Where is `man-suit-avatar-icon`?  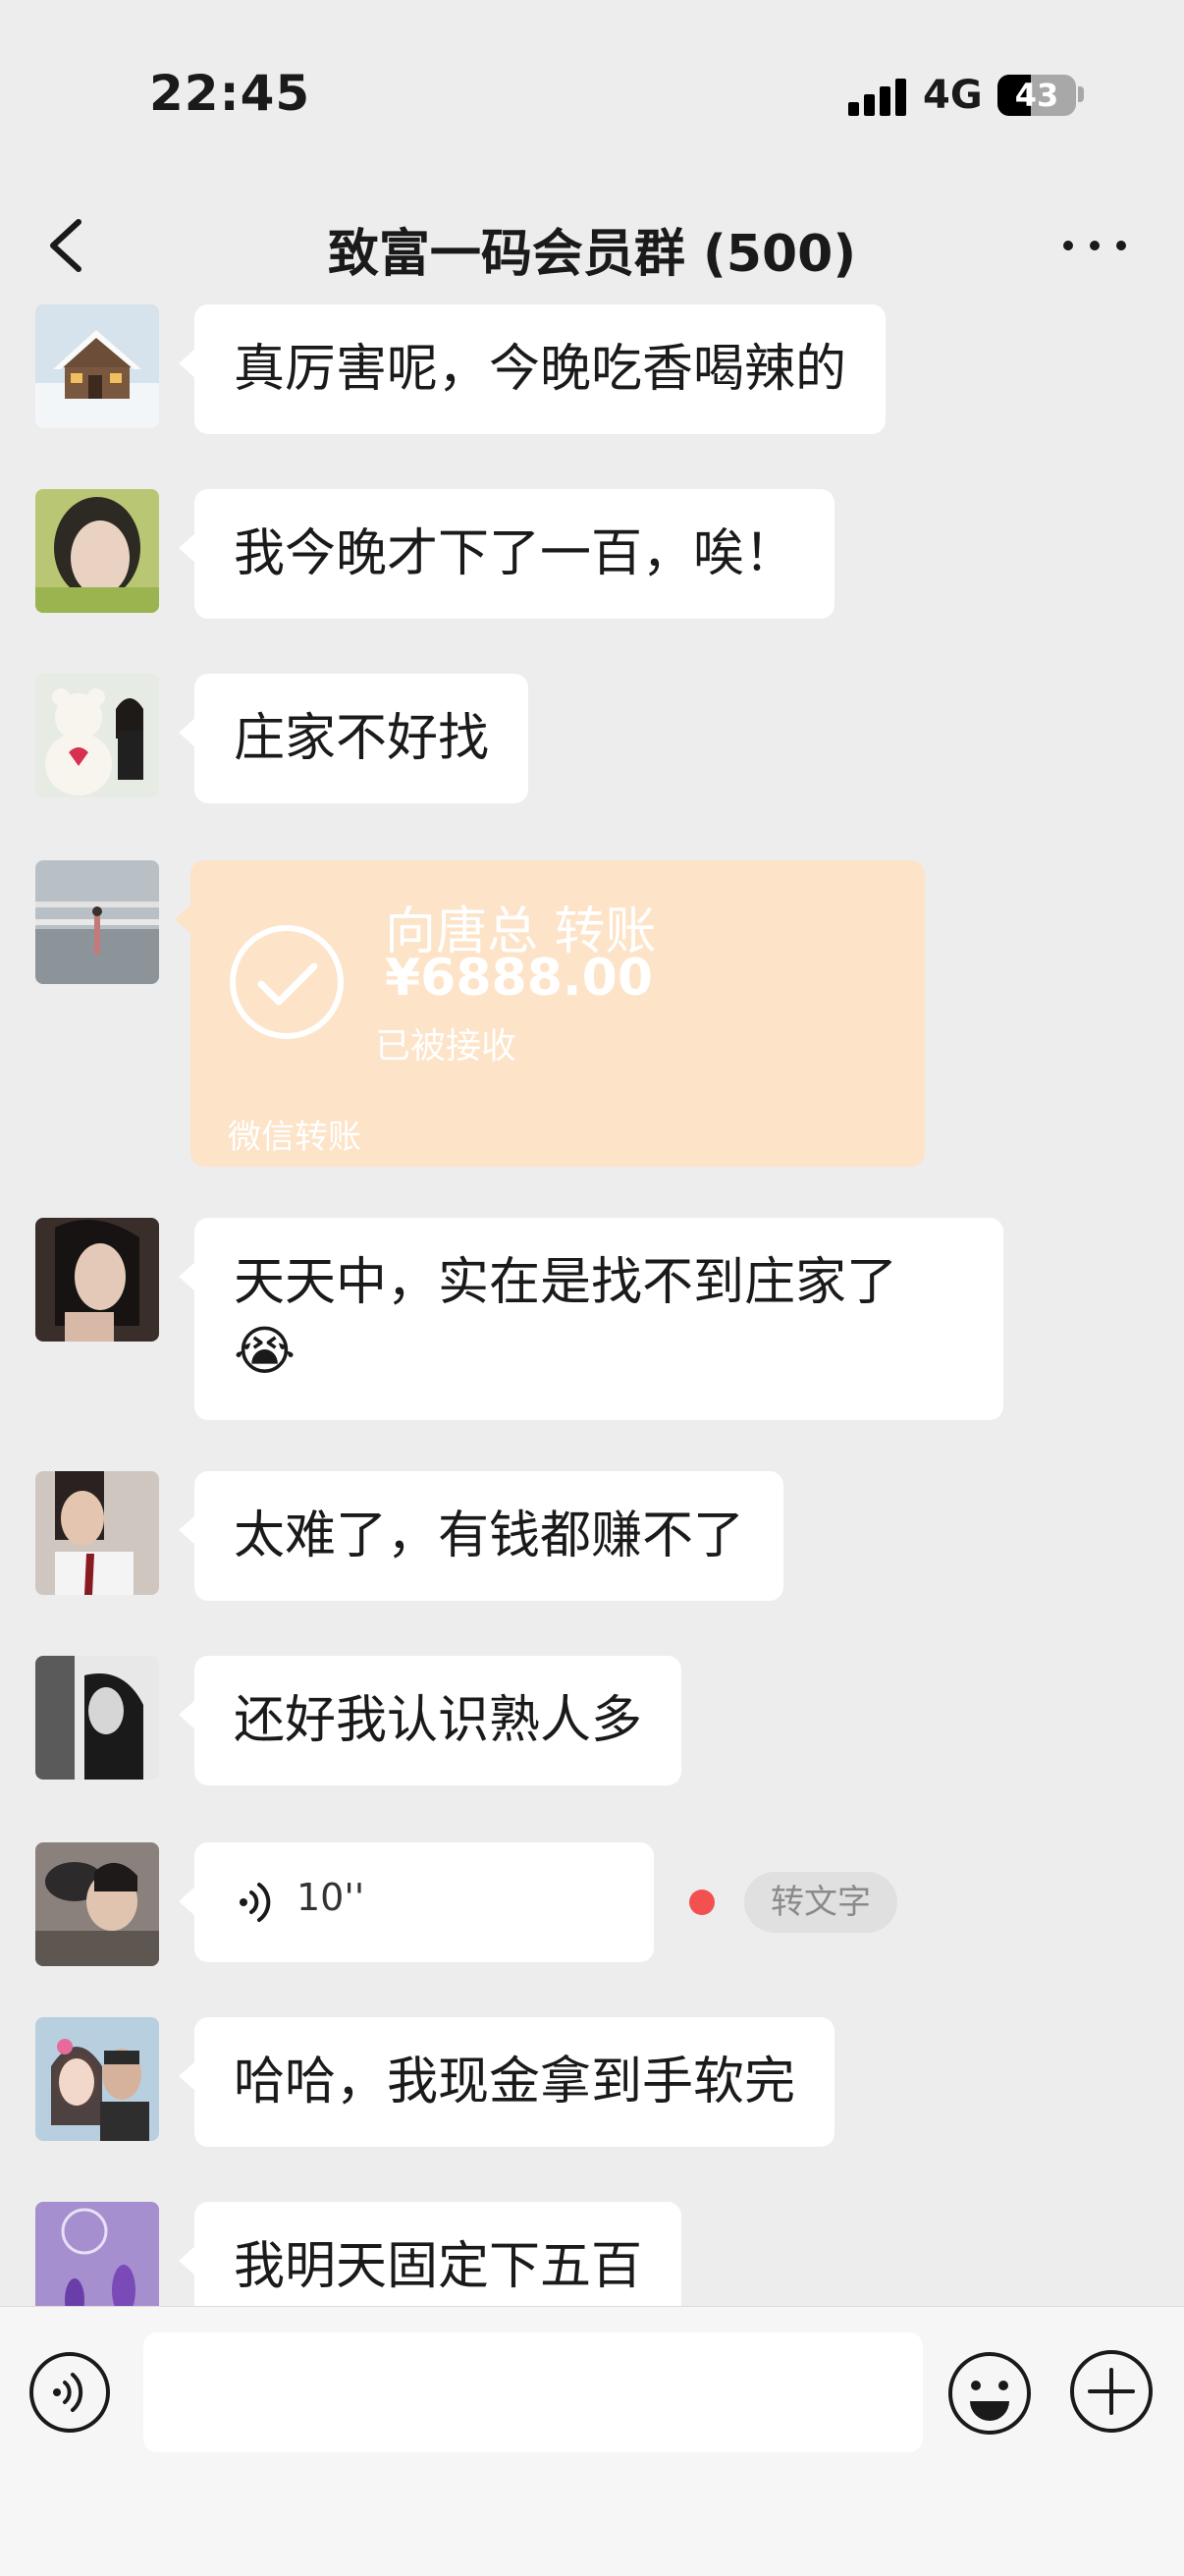
man-suit-avatar-icon is located at coordinates (97, 1533).